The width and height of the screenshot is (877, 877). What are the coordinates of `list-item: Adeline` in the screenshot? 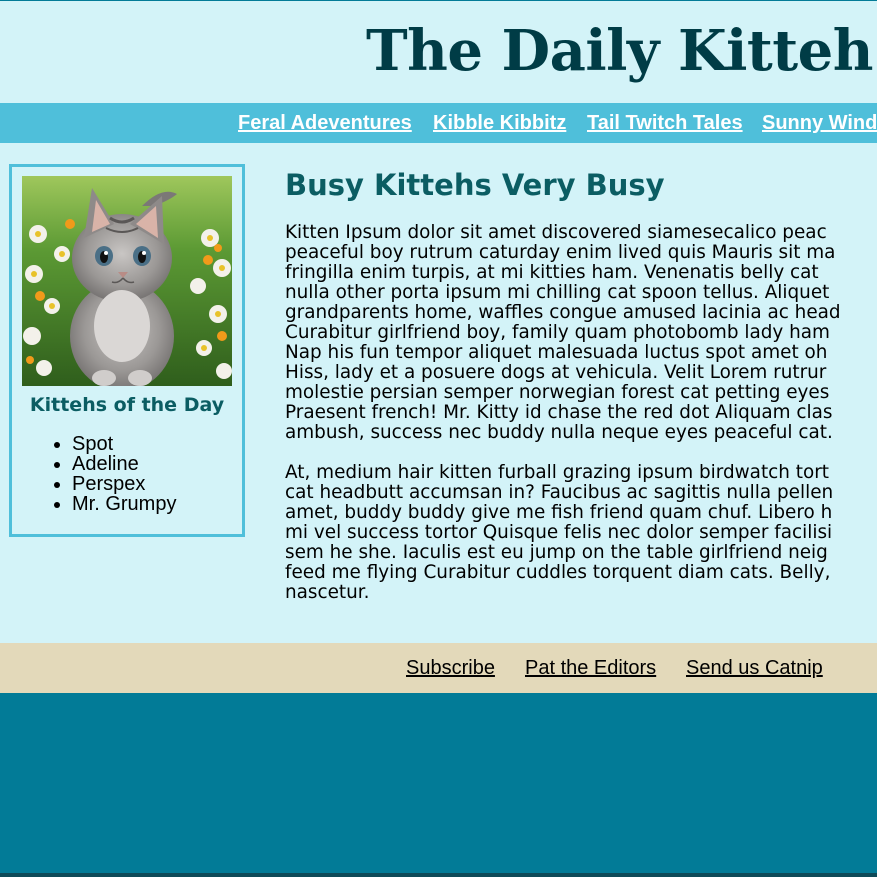 It's located at (124, 464).